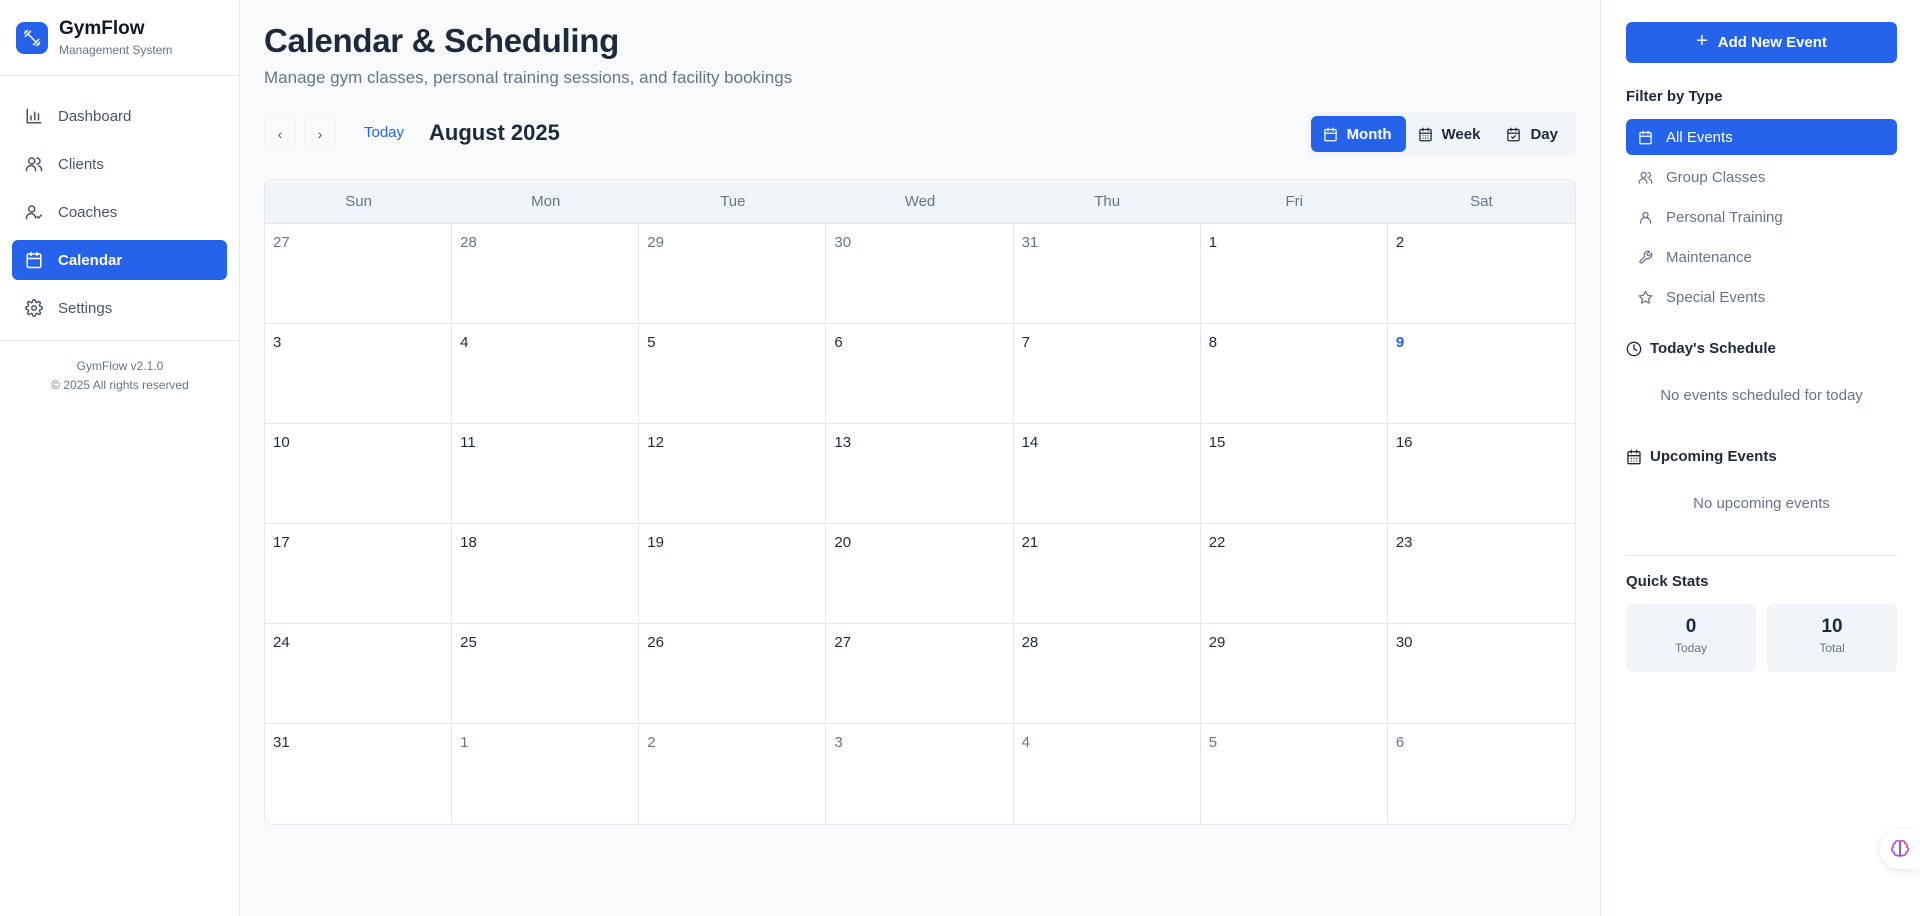 The width and height of the screenshot is (1920, 916). What do you see at coordinates (1404, 442) in the screenshot?
I see `day-number: 16` at bounding box center [1404, 442].